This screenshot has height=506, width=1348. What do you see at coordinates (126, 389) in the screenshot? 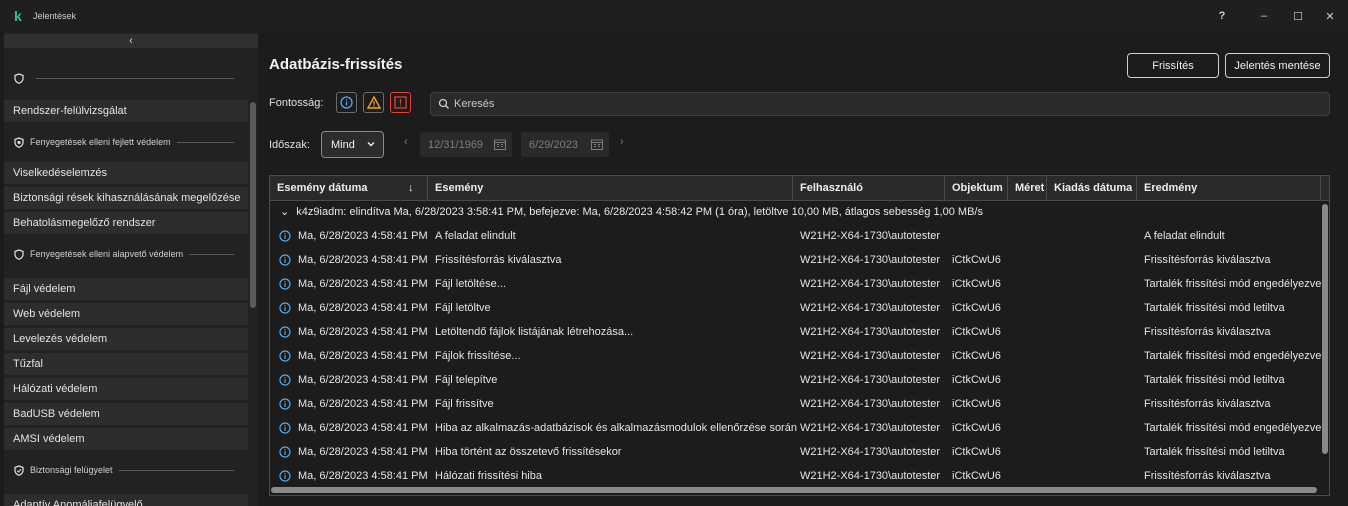
I see `sidebar-item-network-protection: Hálózati védelem` at bounding box center [126, 389].